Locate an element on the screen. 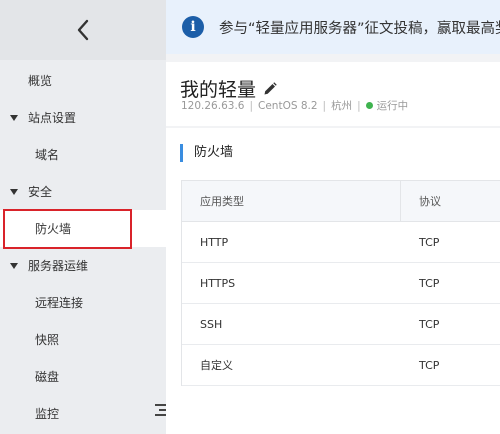 This screenshot has width=500, height=434. sidebar-group-security: 安全 is located at coordinates (83, 191).